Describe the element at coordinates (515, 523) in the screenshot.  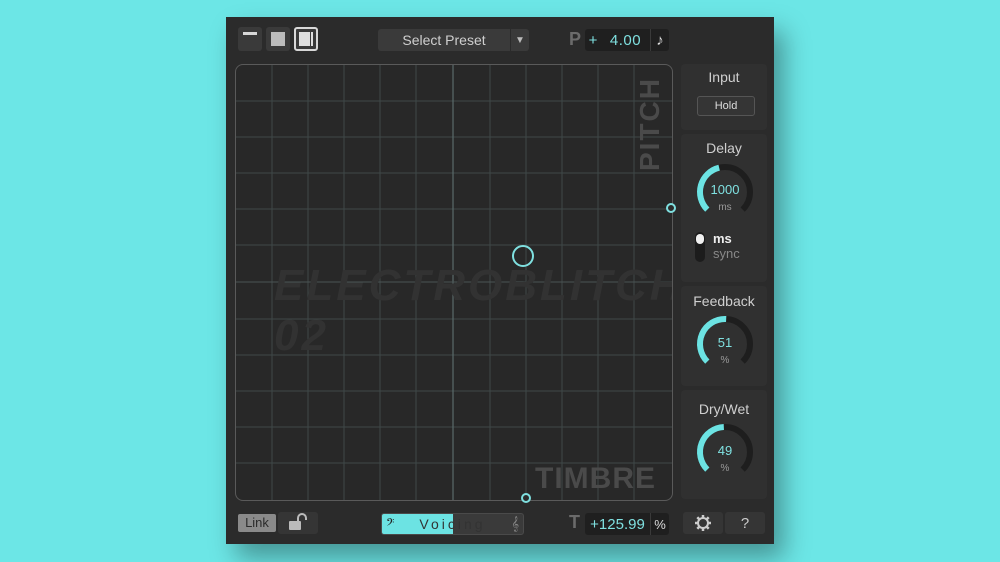
I see `treble-clef-icon: 𝄞` at that location.